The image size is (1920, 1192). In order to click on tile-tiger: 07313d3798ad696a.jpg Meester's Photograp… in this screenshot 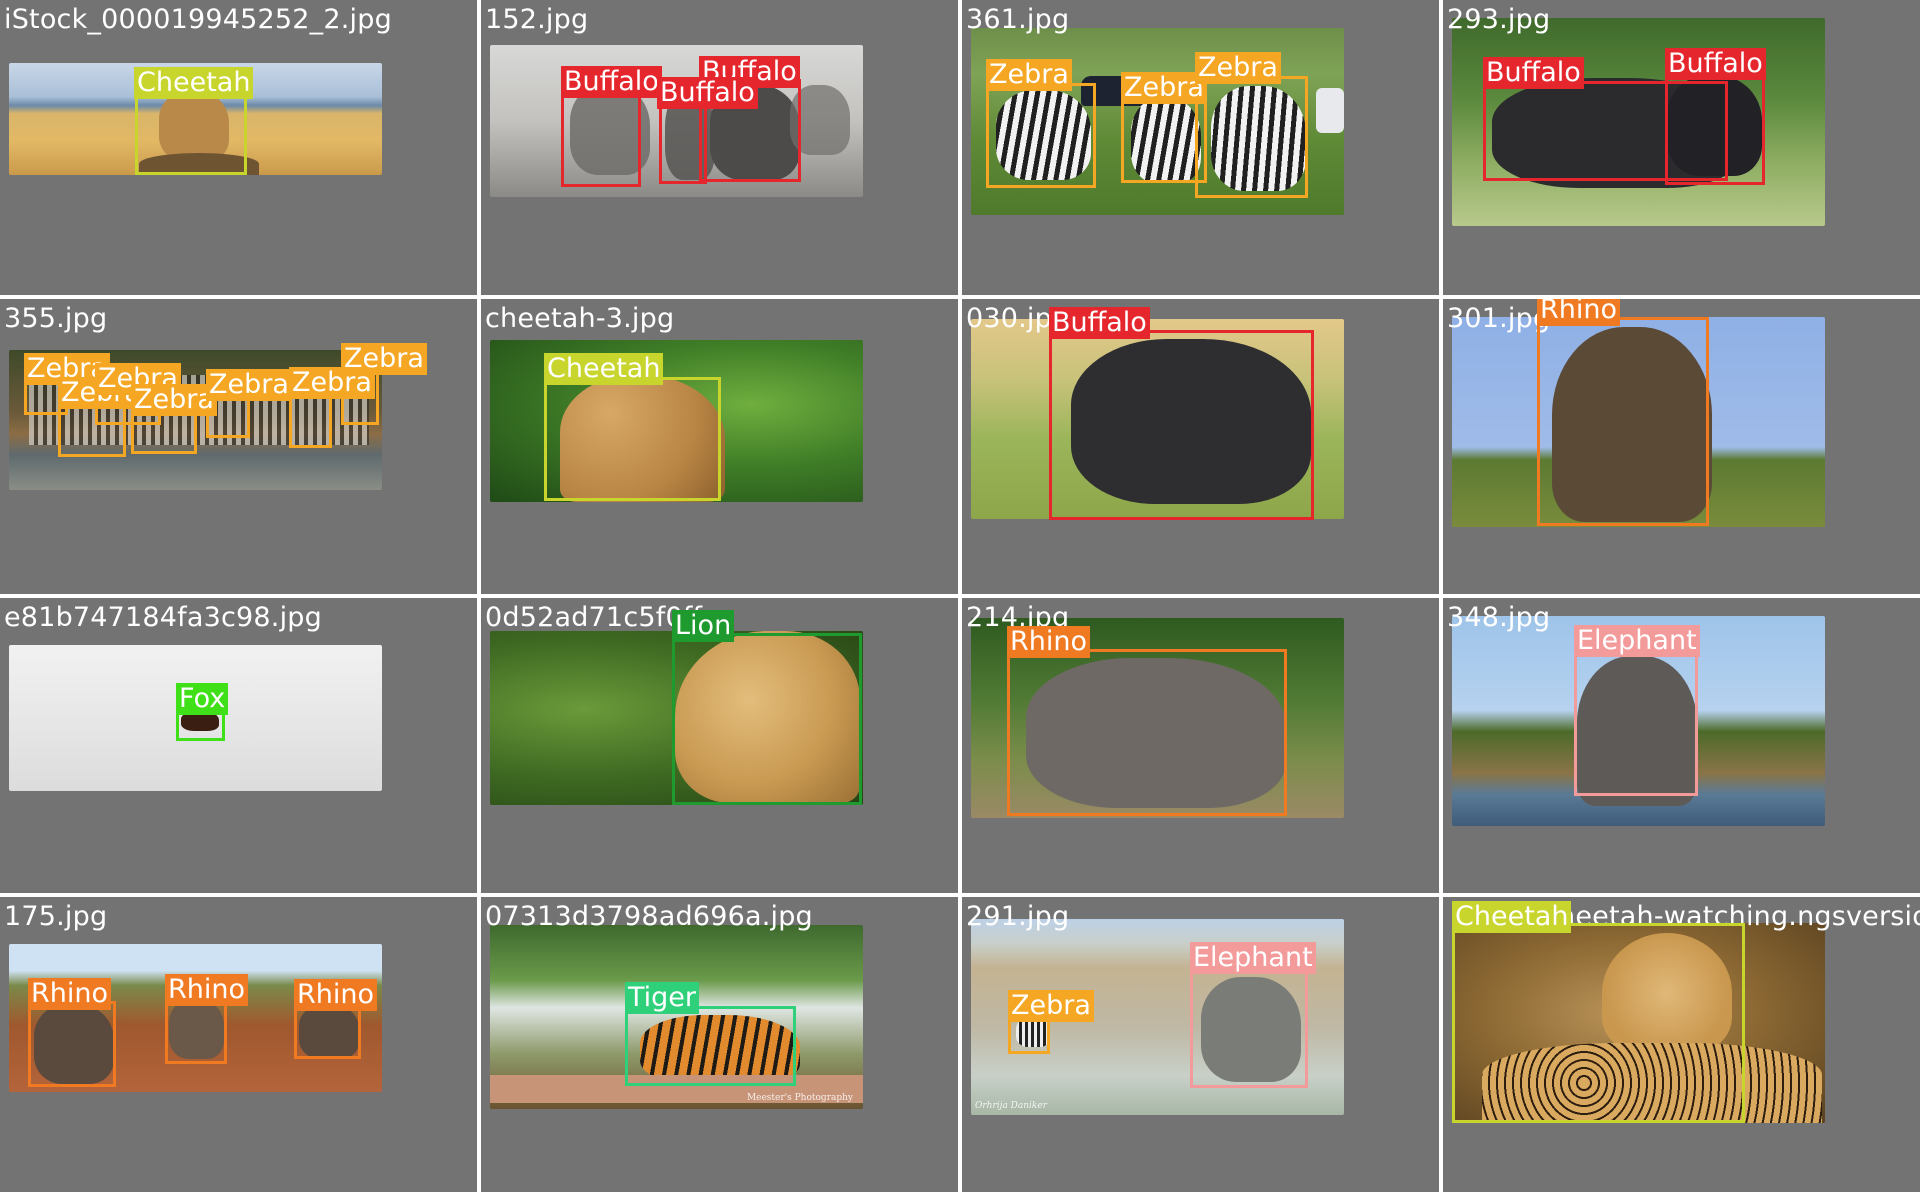, I will do `click(719, 1044)`.